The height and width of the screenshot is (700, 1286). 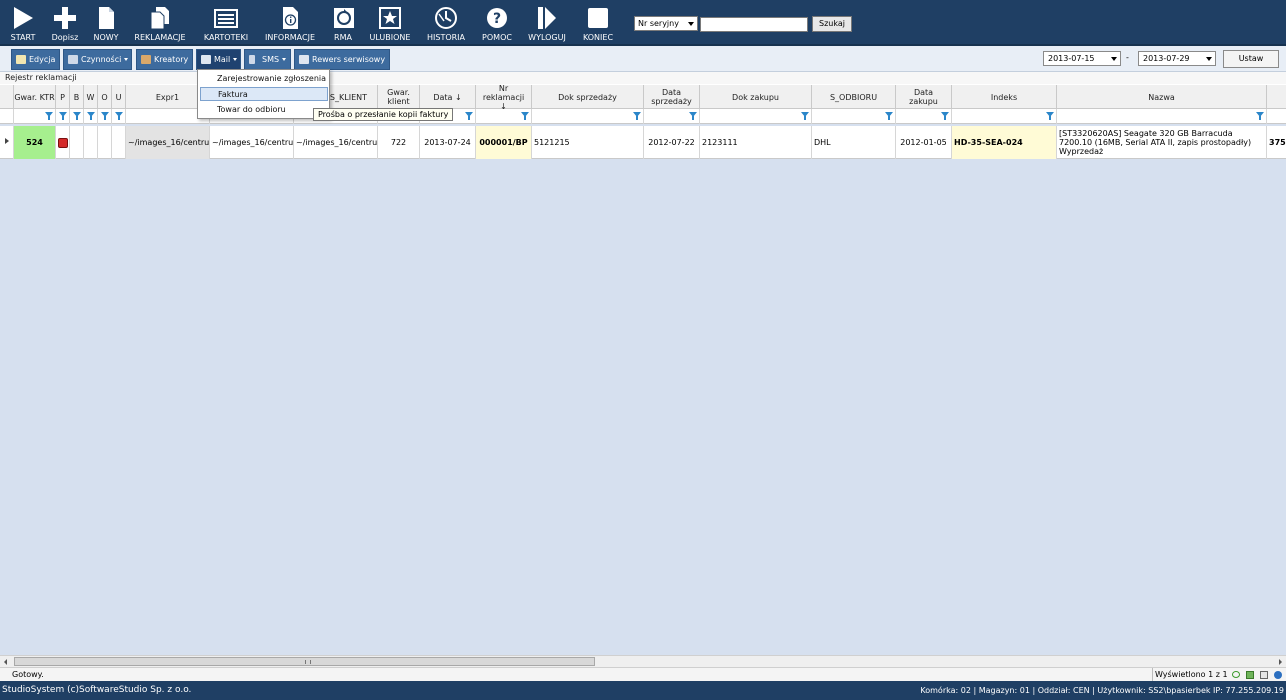 What do you see at coordinates (1177, 58) in the screenshot?
I see `date-to-field: 2013-07-29` at bounding box center [1177, 58].